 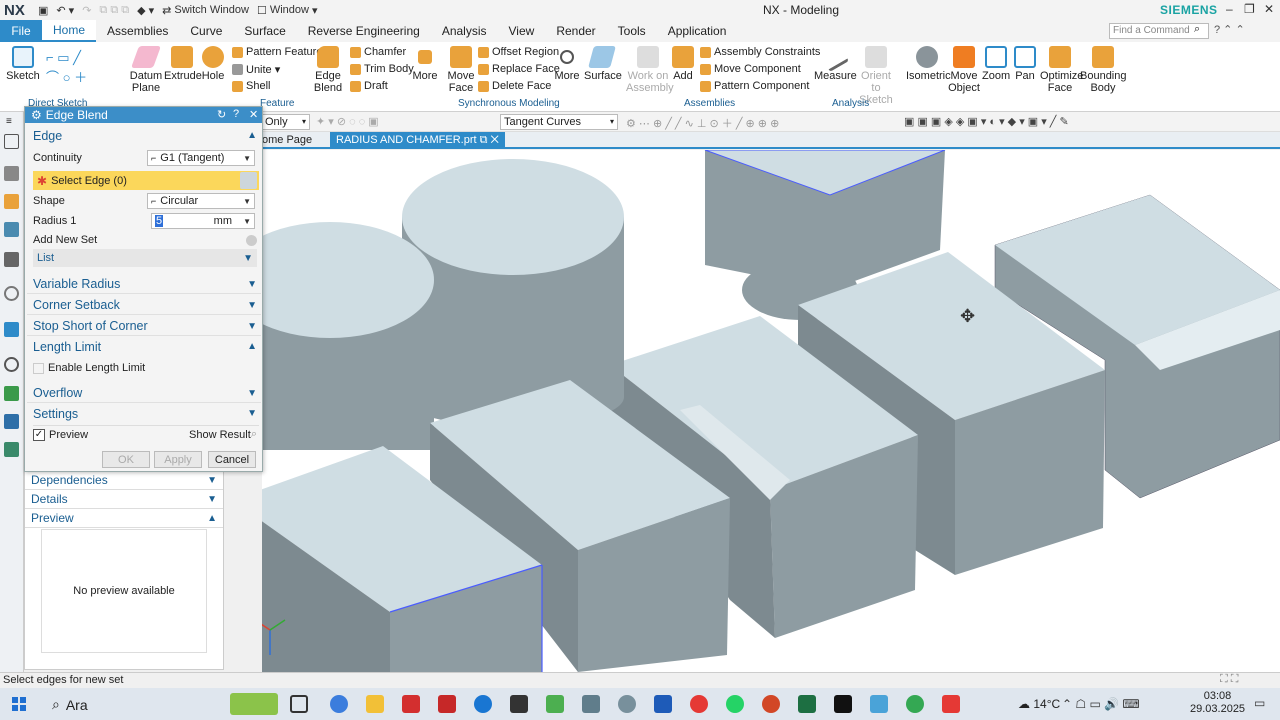 What do you see at coordinates (124, 480) in the screenshot?
I see `dependencies-section: Dependencies ▼` at bounding box center [124, 480].